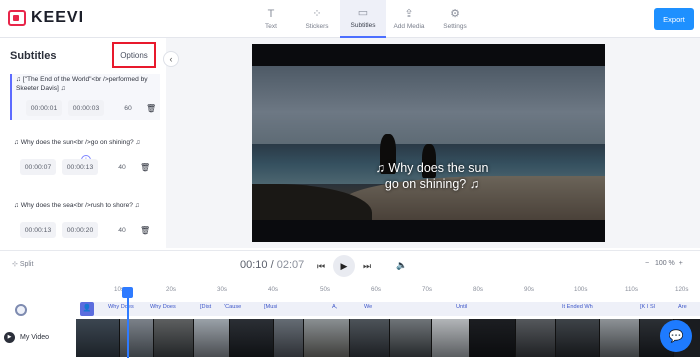 The height and width of the screenshot is (358, 700). What do you see at coordinates (44, 108) in the screenshot?
I see `start-time-field: 00:00:01` at bounding box center [44, 108].